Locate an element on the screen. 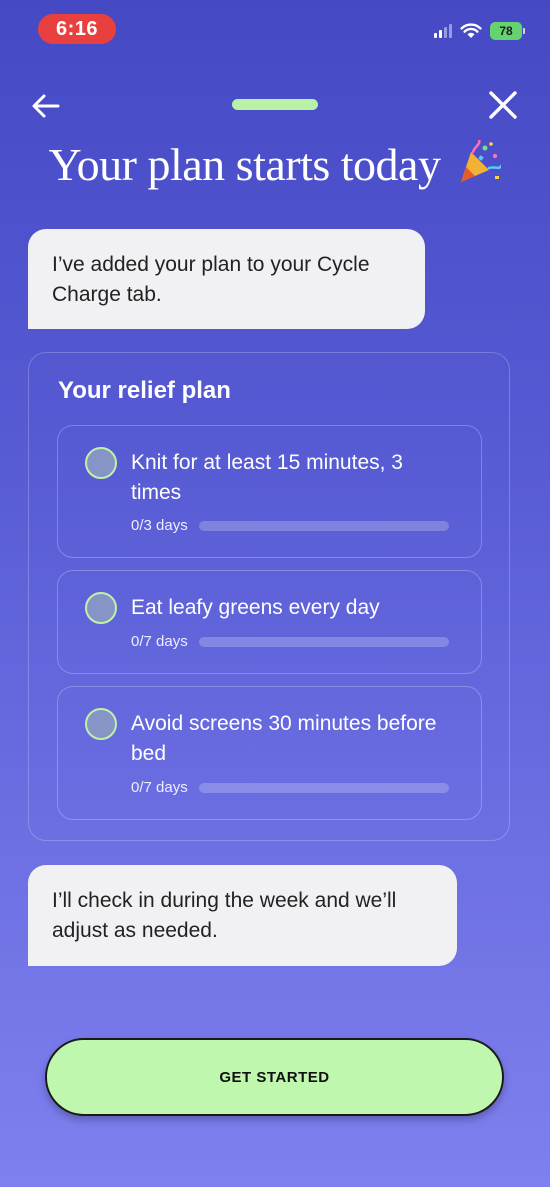  wifi-icon is located at coordinates (471, 30).